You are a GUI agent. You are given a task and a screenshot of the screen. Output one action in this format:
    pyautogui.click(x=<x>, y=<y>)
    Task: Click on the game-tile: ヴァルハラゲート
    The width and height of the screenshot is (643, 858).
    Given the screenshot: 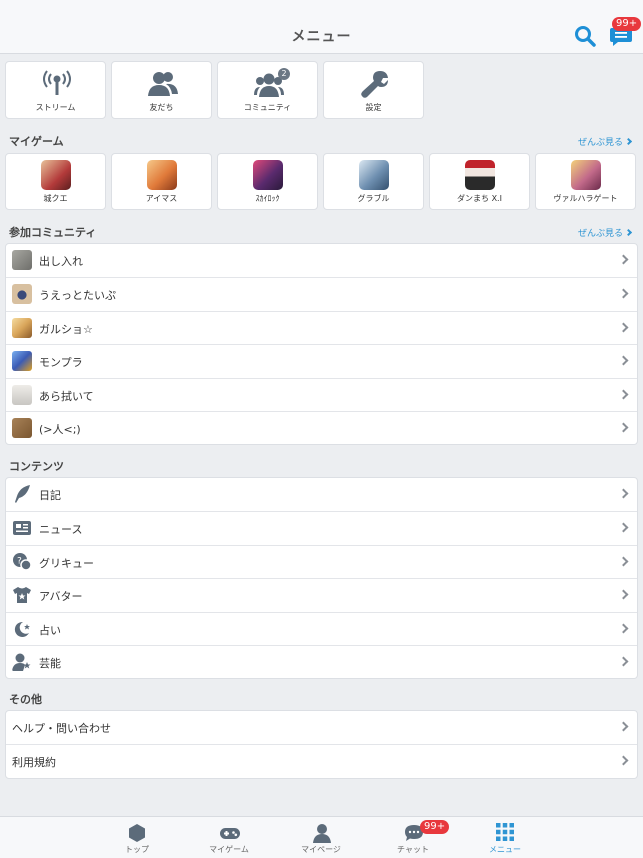 What is the action you would take?
    pyautogui.click(x=585, y=181)
    